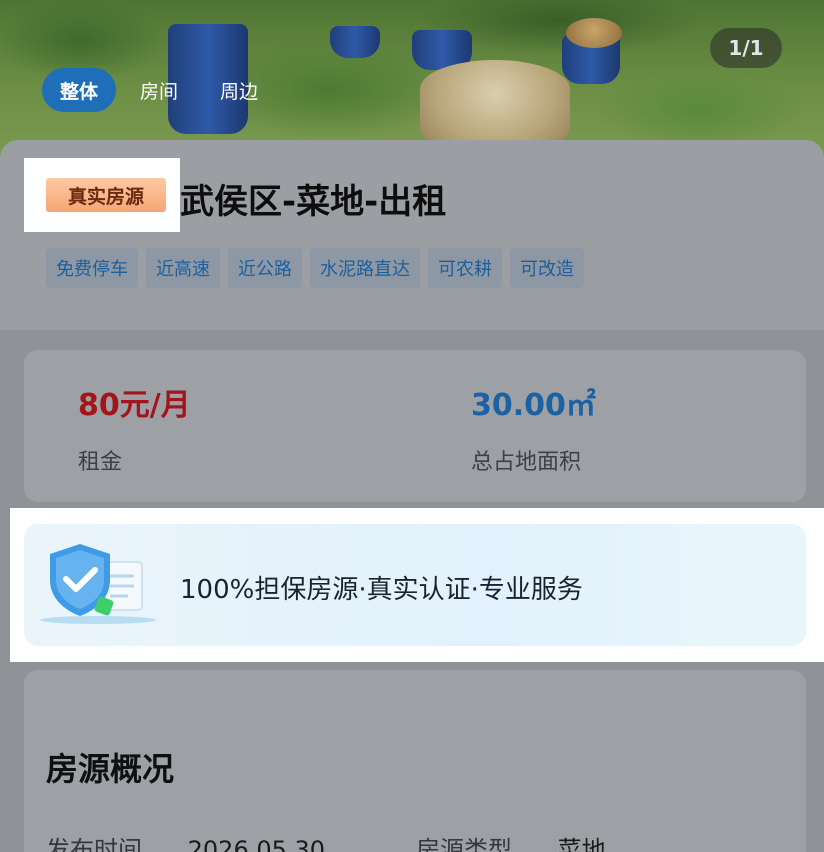 This screenshot has height=852, width=824. Describe the element at coordinates (98, 584) in the screenshot. I see `shield-check-icon` at that location.